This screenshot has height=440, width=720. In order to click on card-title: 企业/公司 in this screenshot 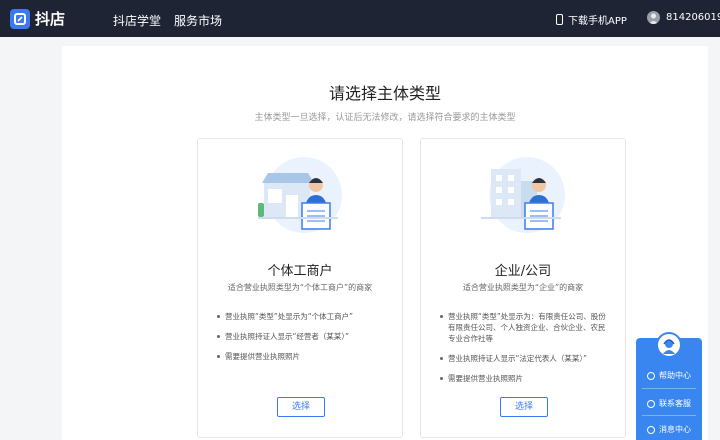, I will do `click(523, 271)`.